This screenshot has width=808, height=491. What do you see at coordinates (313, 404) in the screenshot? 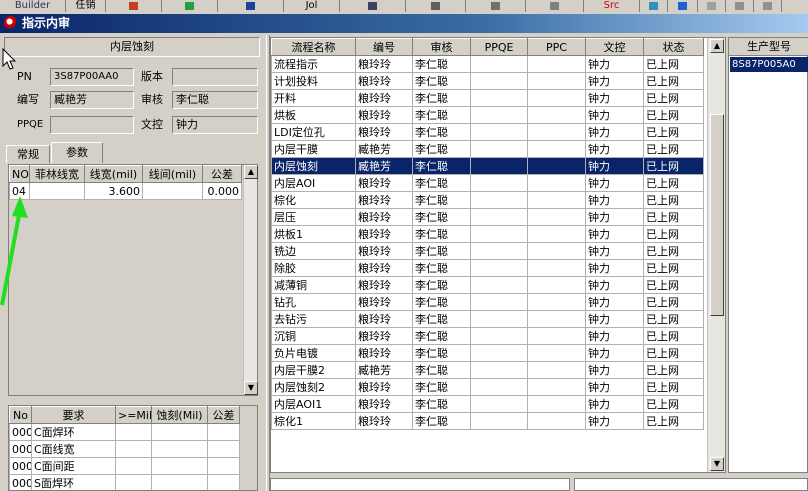
I see `cell-process-name: 内层AOI1` at bounding box center [313, 404].